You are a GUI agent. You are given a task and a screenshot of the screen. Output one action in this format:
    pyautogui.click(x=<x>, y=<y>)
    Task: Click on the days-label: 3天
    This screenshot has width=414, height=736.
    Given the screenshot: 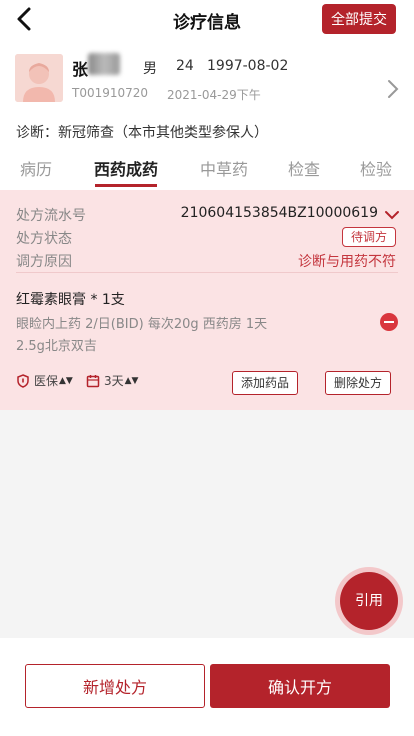 What is the action you would take?
    pyautogui.click(x=114, y=381)
    